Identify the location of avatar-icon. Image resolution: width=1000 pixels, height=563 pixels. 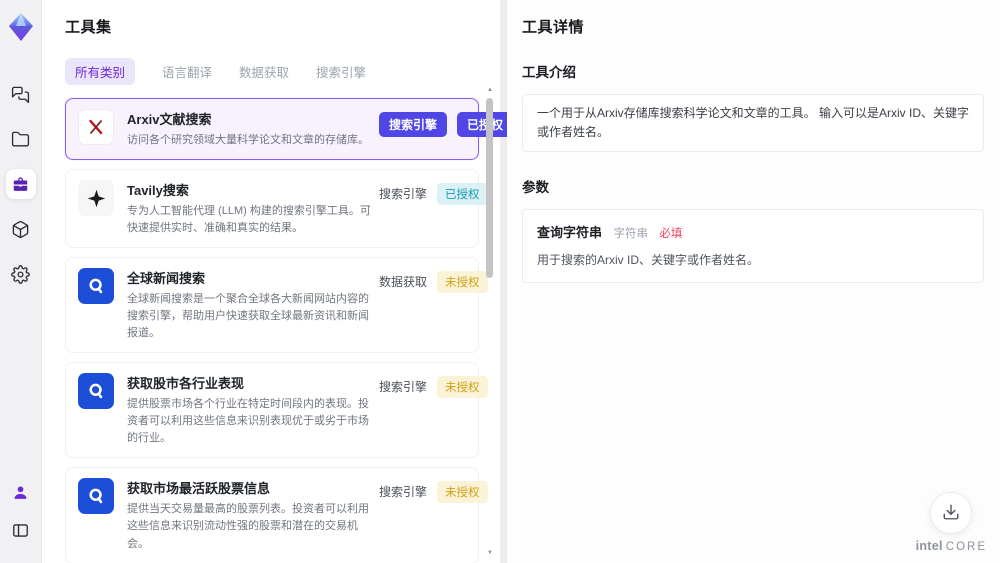
(20, 492).